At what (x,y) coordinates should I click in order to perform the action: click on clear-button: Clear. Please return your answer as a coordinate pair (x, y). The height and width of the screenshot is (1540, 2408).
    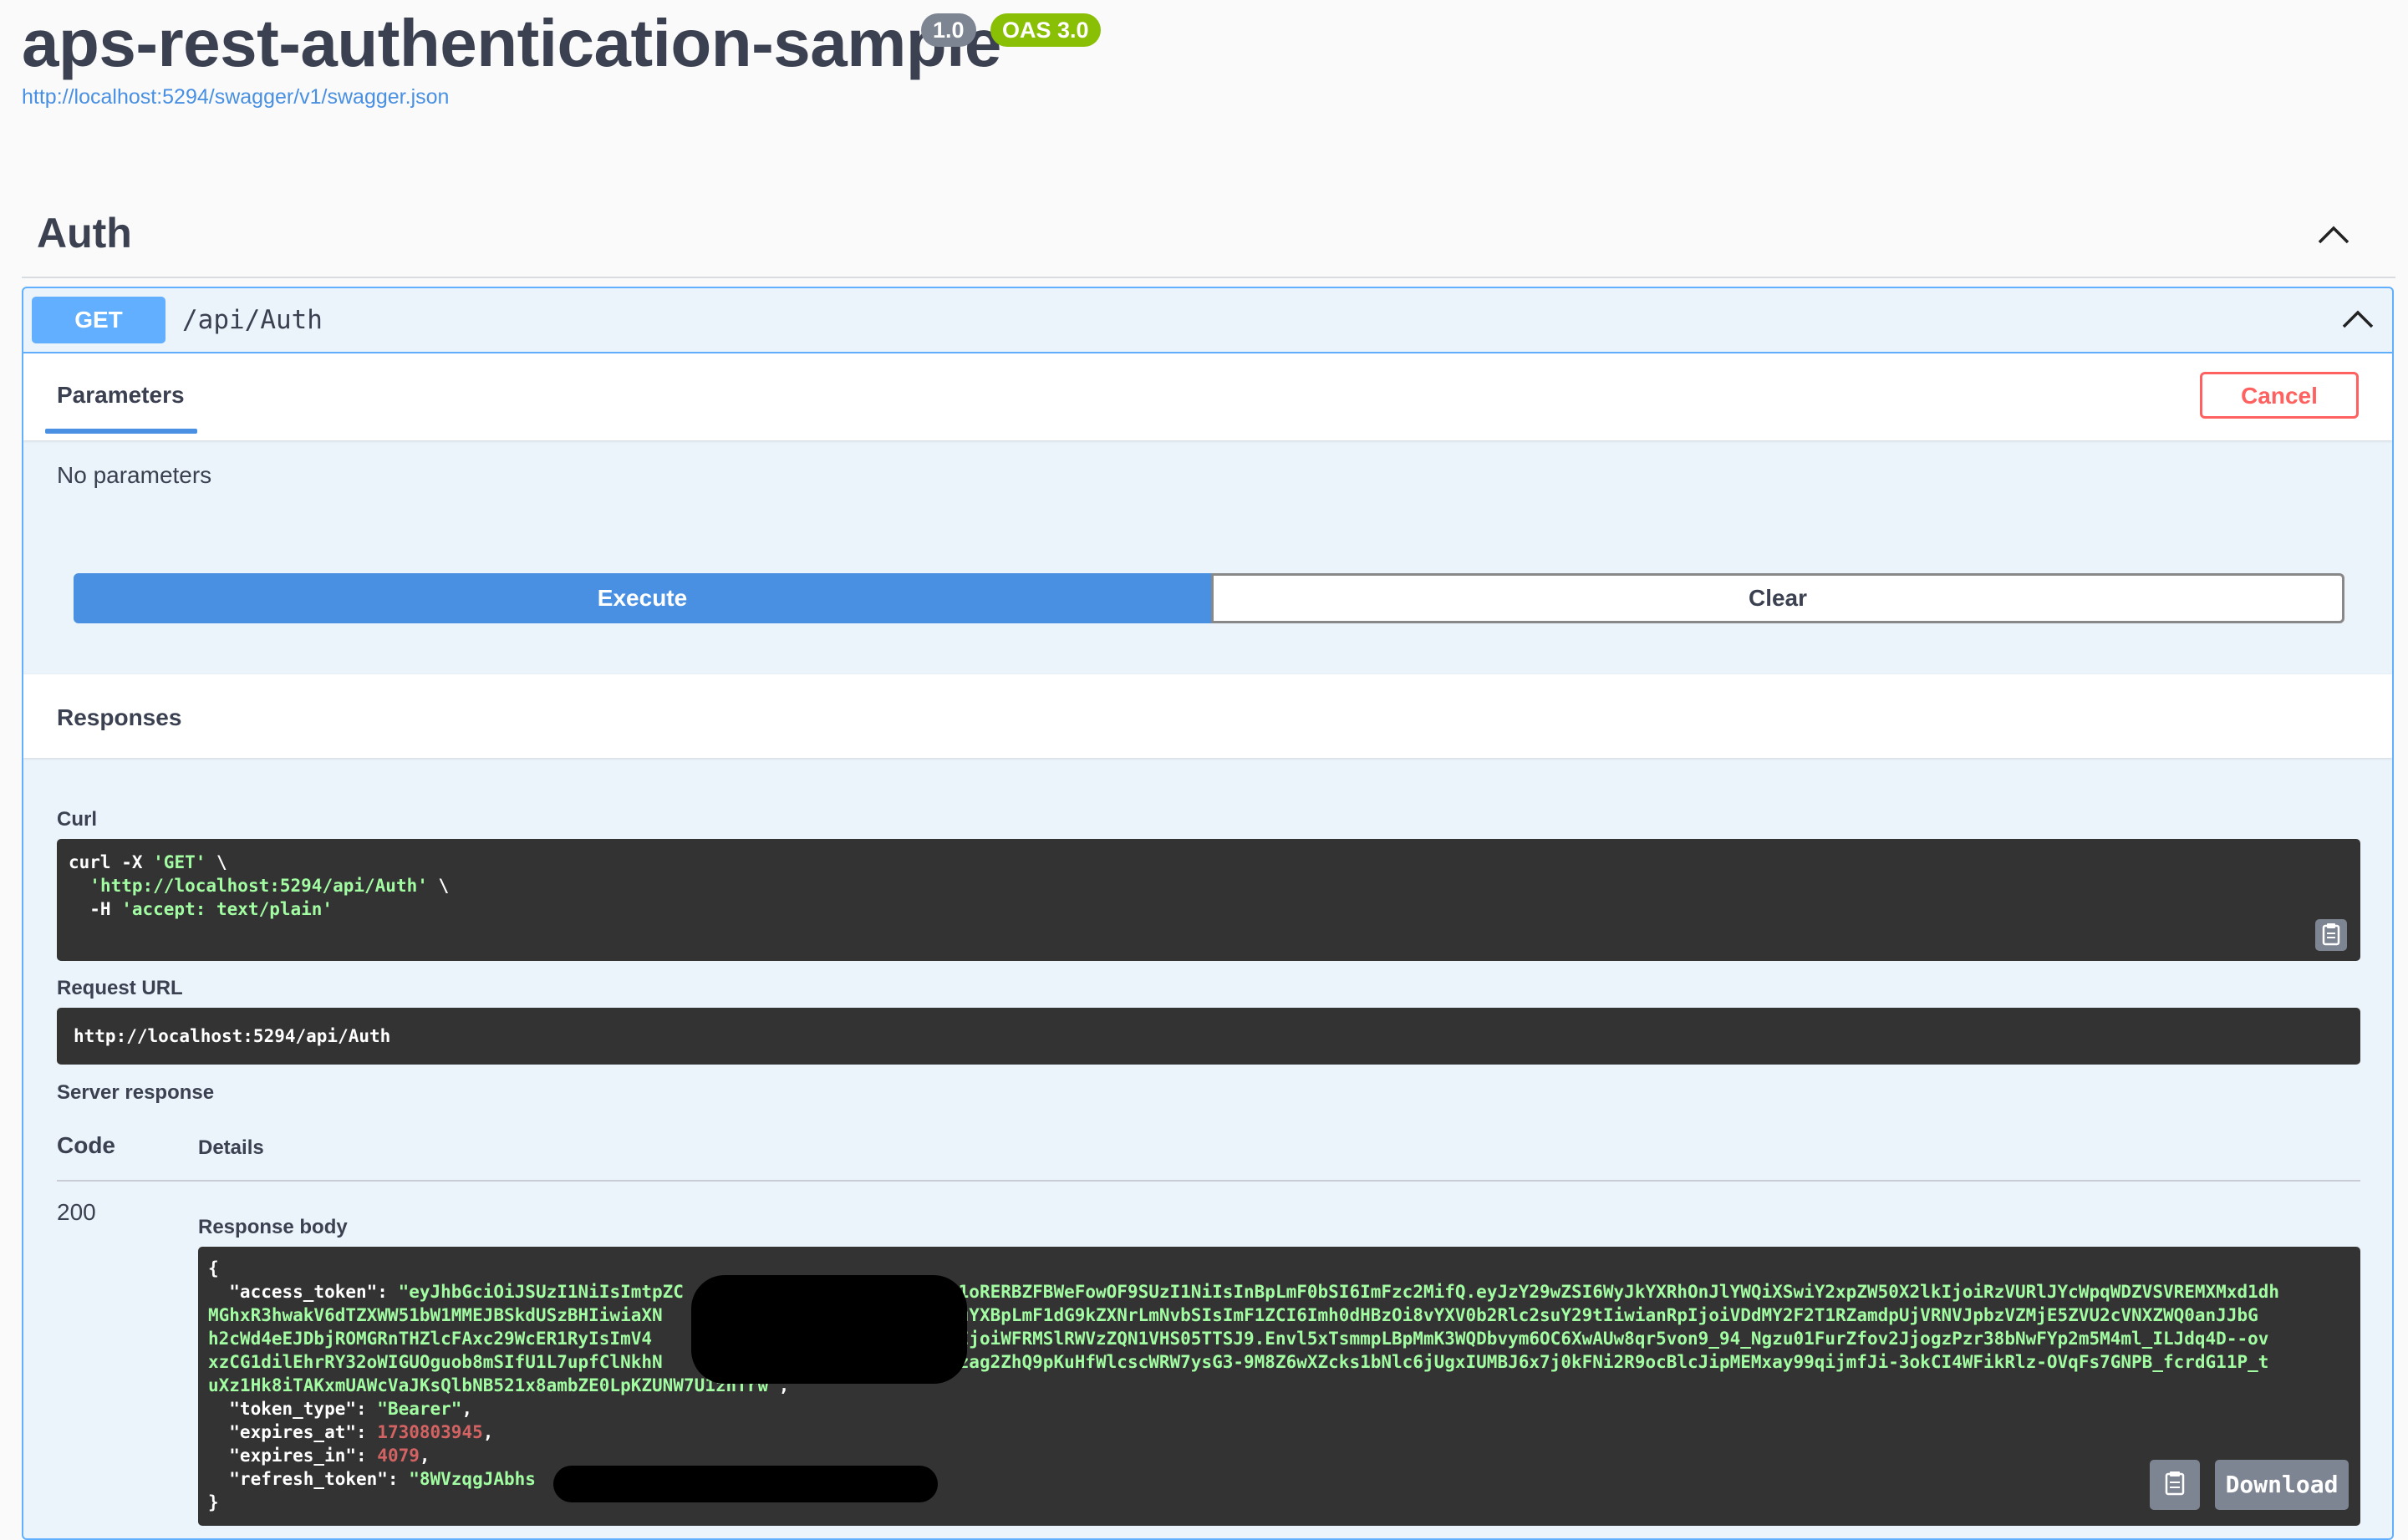
    Looking at the image, I should click on (1777, 598).